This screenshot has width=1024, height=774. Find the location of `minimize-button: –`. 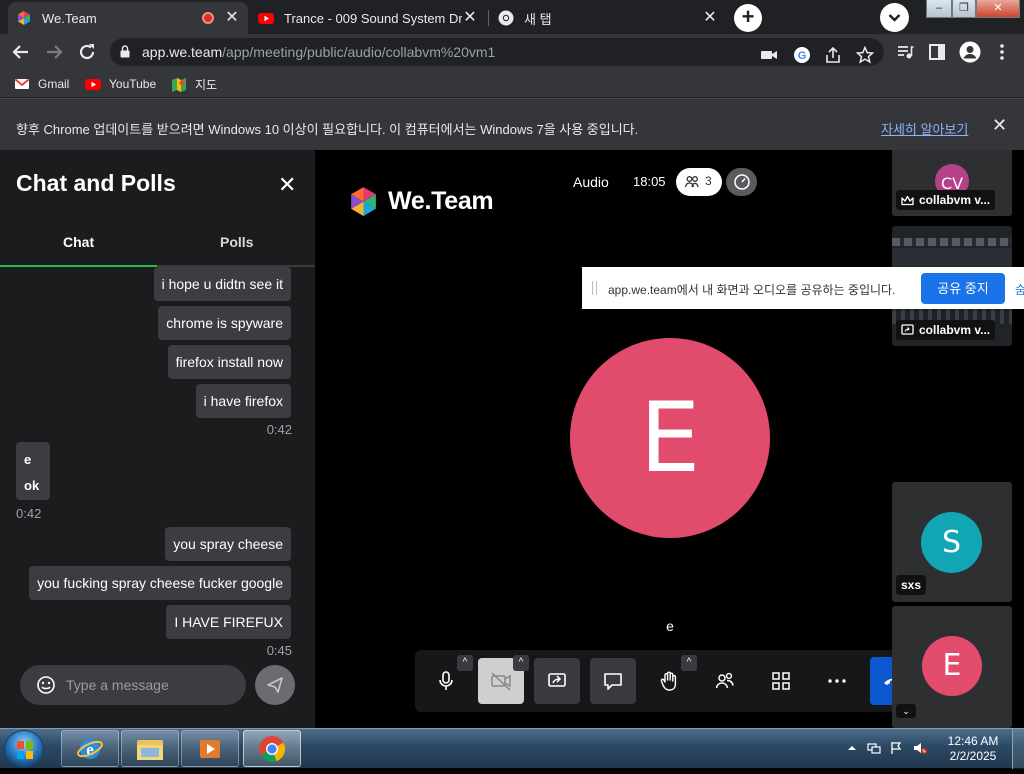

minimize-button: – is located at coordinates (939, 9).